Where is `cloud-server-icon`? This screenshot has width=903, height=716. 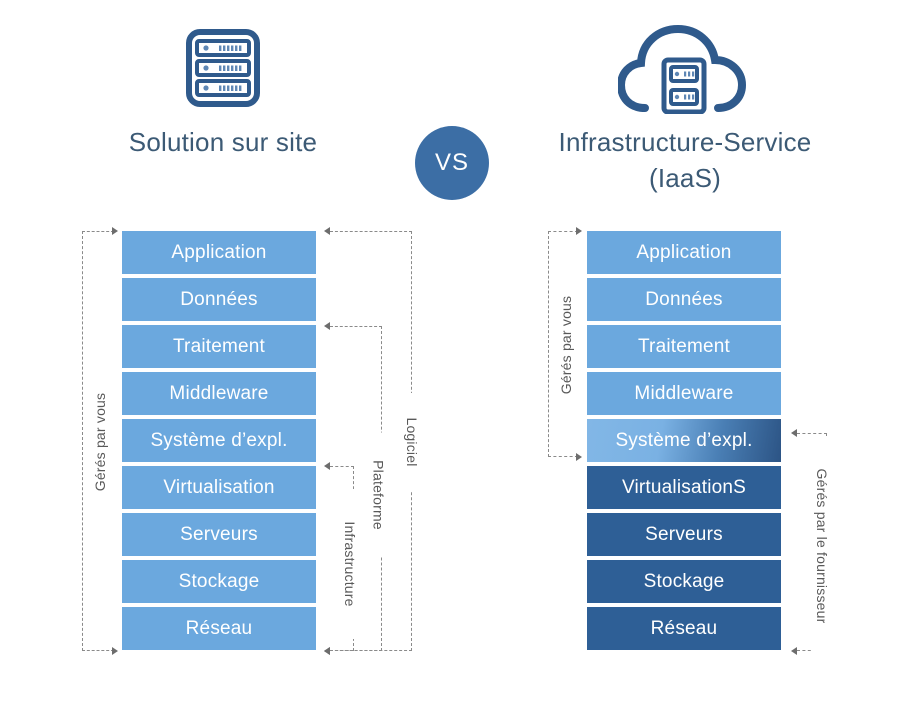 cloud-server-icon is located at coordinates (682, 68).